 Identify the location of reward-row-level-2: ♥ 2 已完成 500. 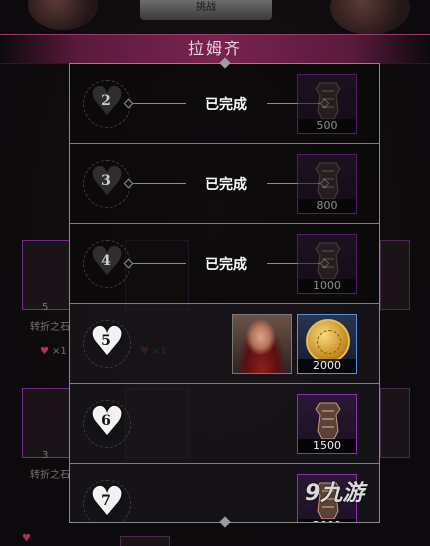
(224, 104).